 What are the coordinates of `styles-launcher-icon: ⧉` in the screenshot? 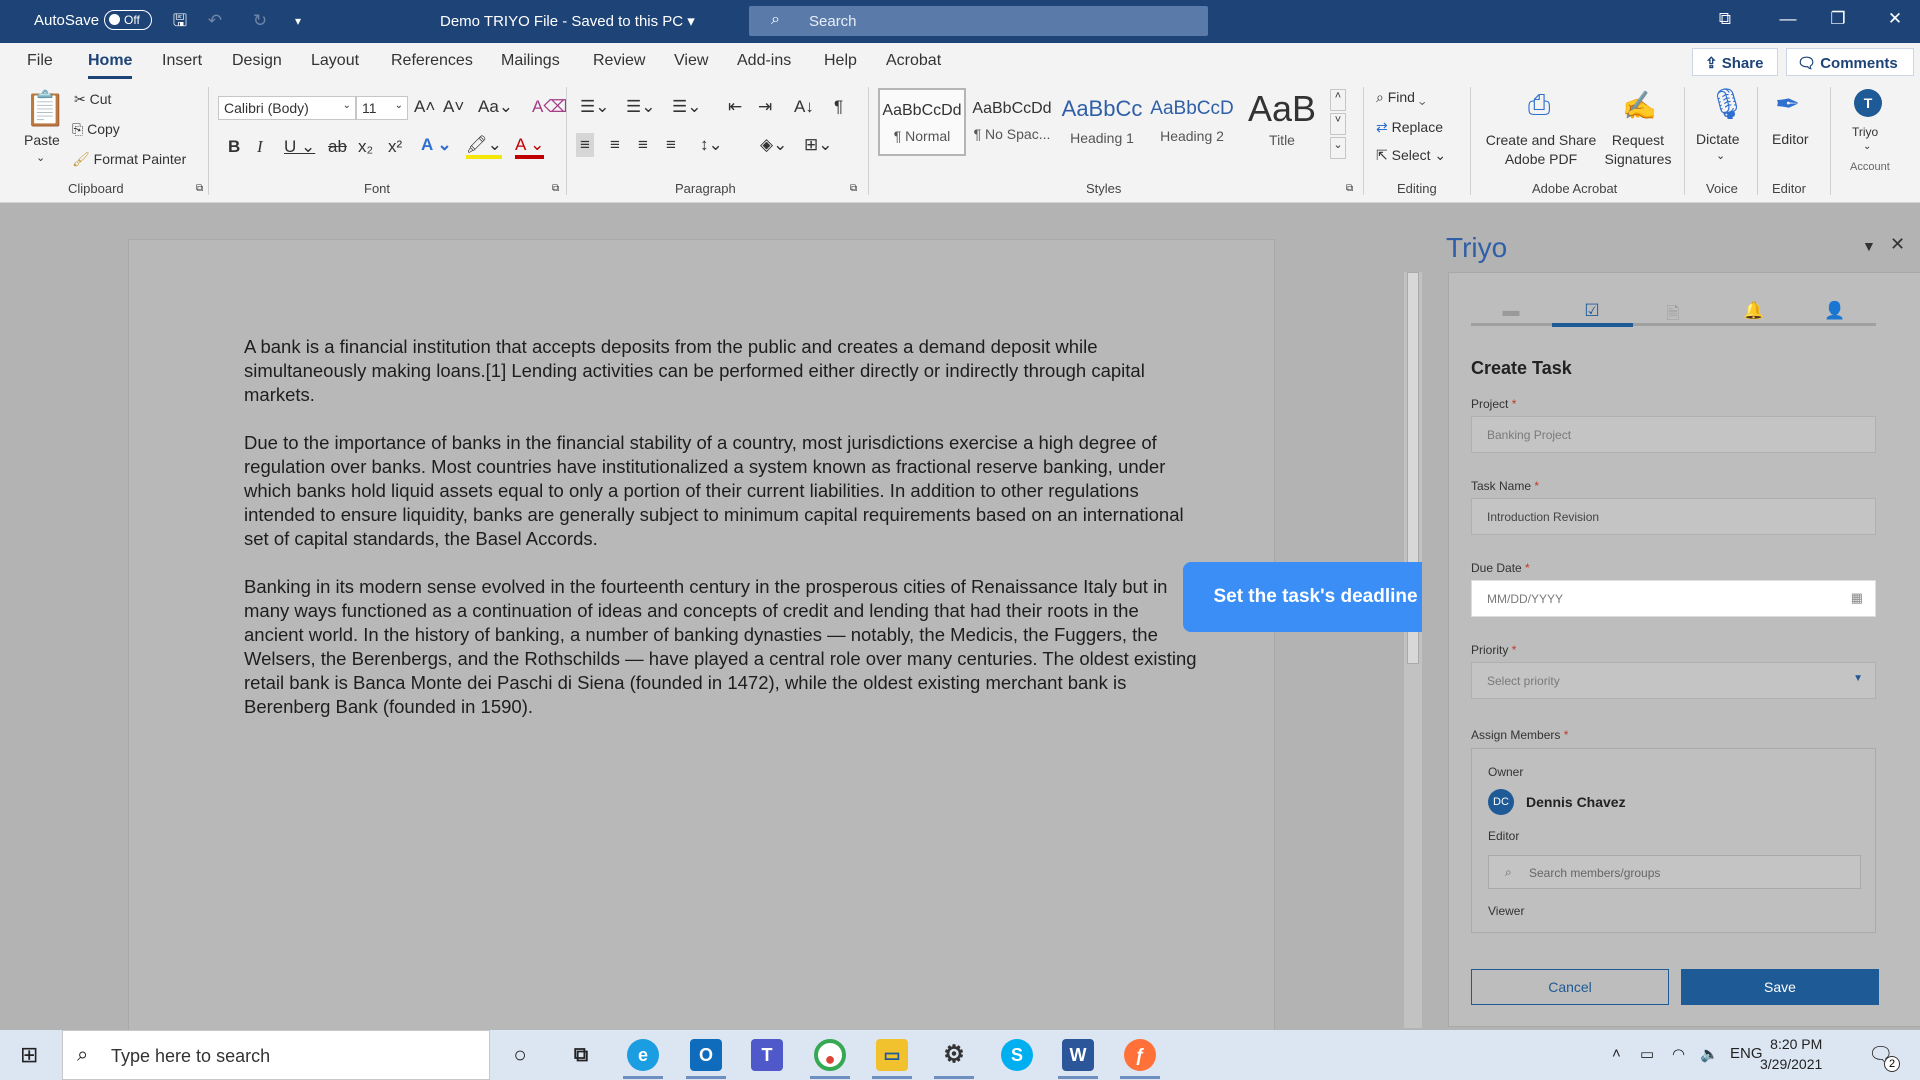 It's located at (1349, 188).